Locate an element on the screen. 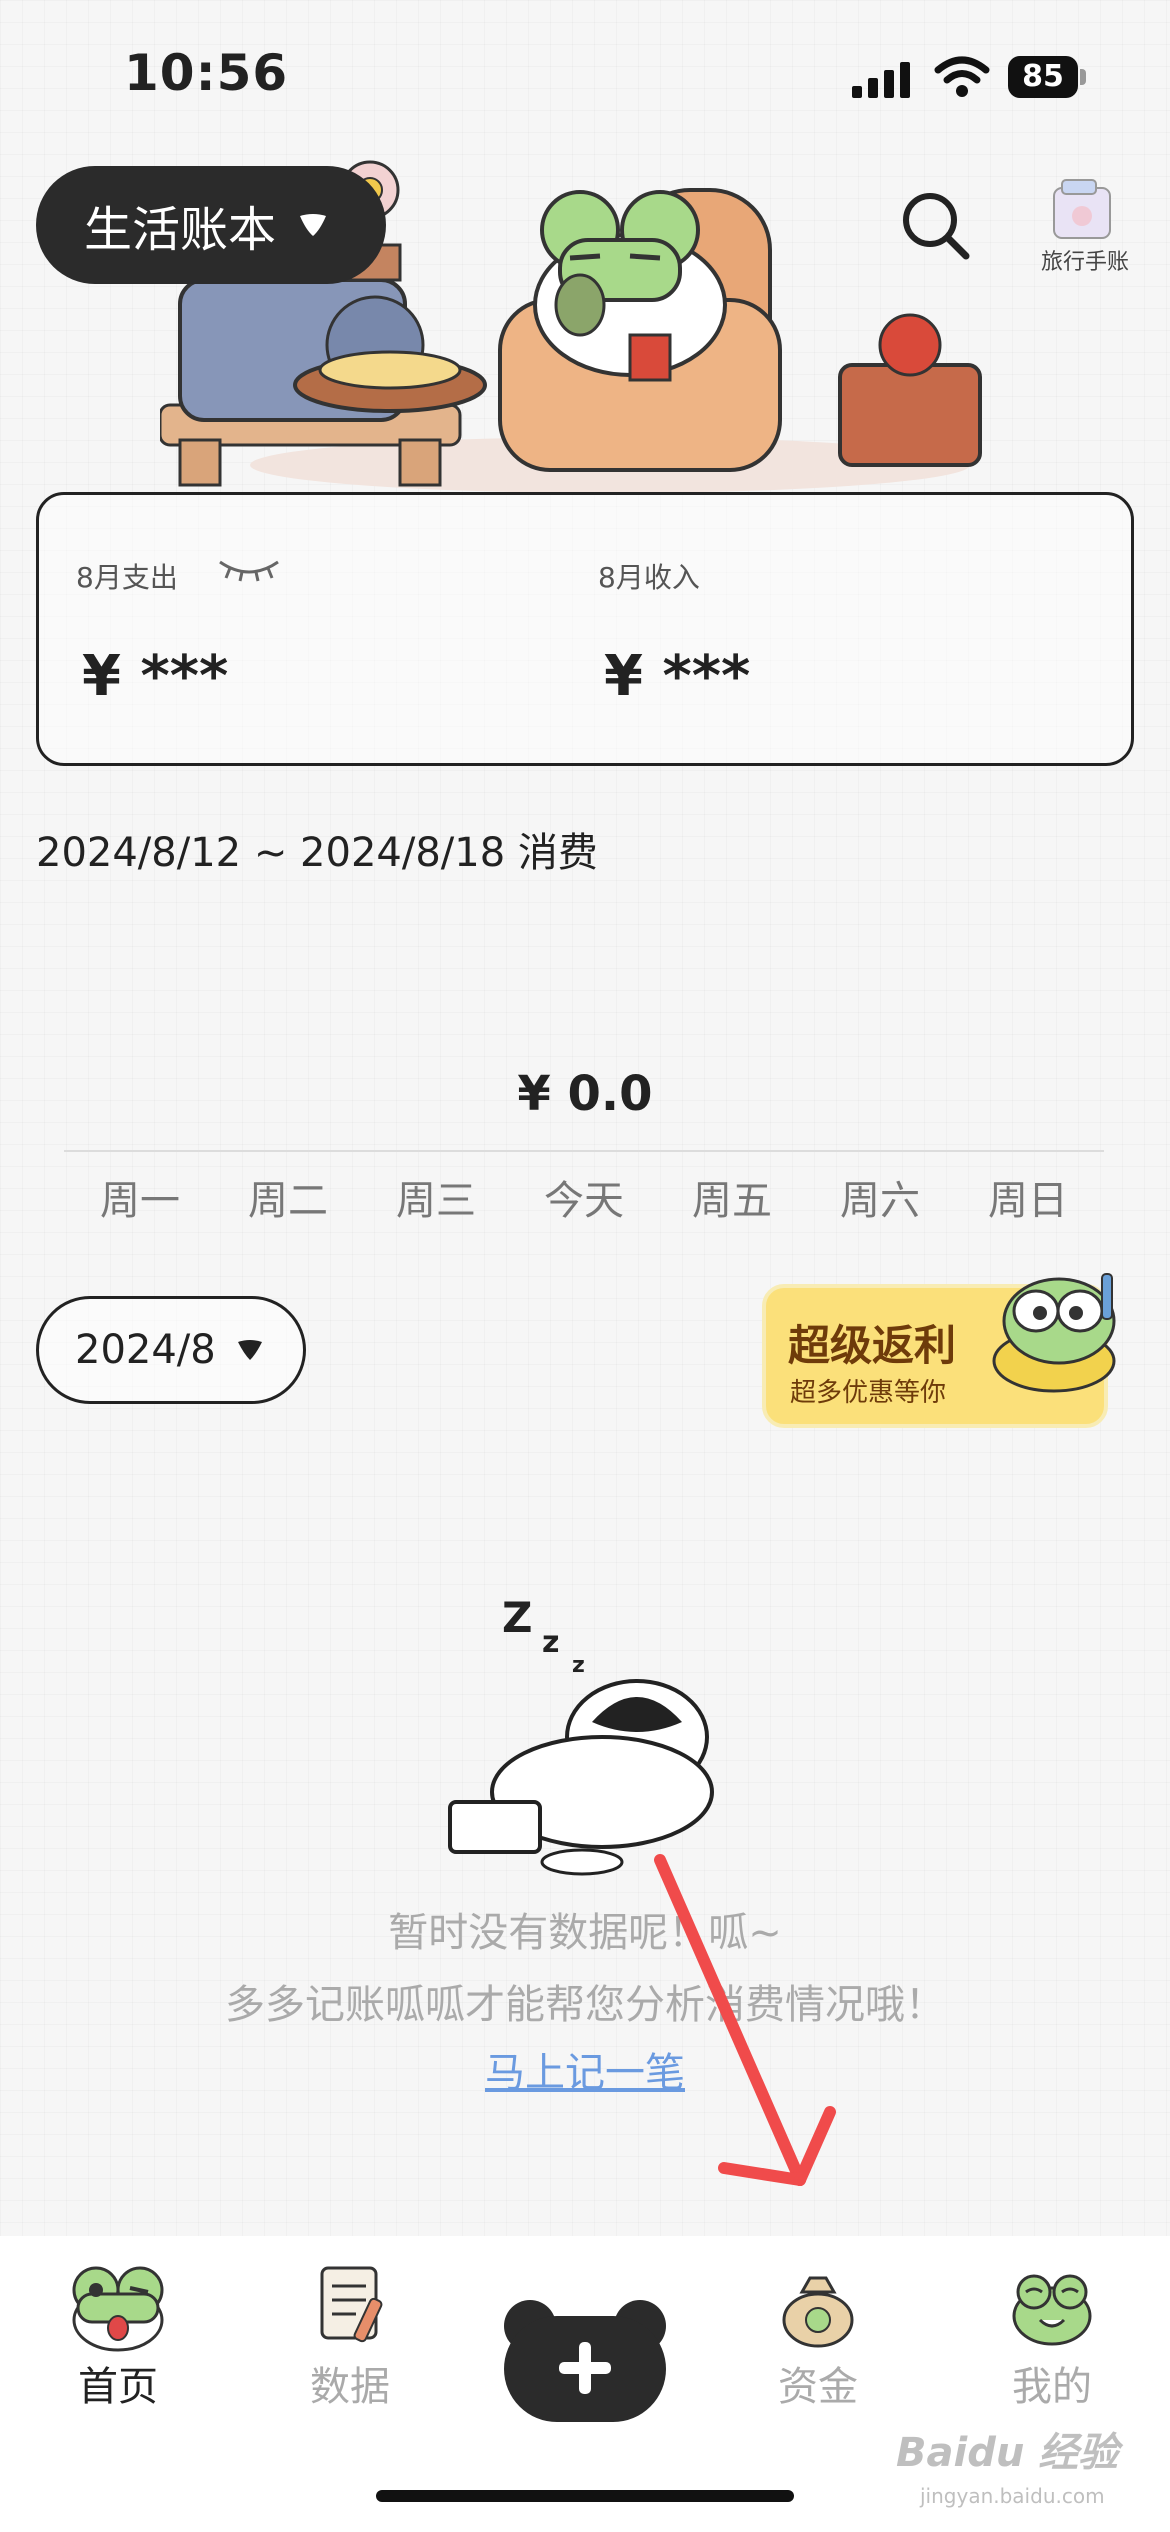  tab-mine-label: 我的 is located at coordinates (1052, 2387).